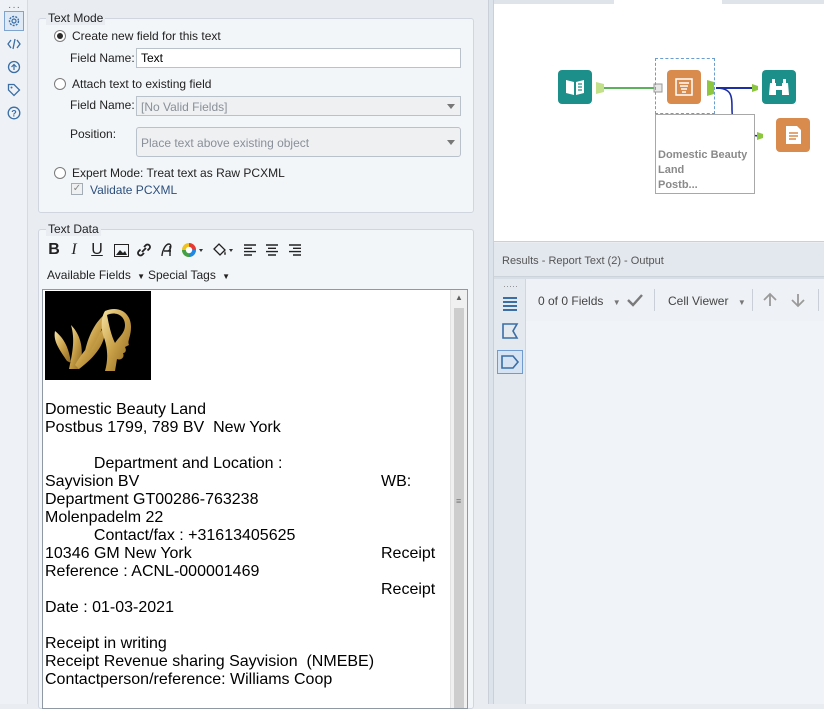 This screenshot has height=709, width=824. I want to click on results-toolbar: 0 of 0 Fields ▼ Cell Viewer ▼, so click(675, 300).